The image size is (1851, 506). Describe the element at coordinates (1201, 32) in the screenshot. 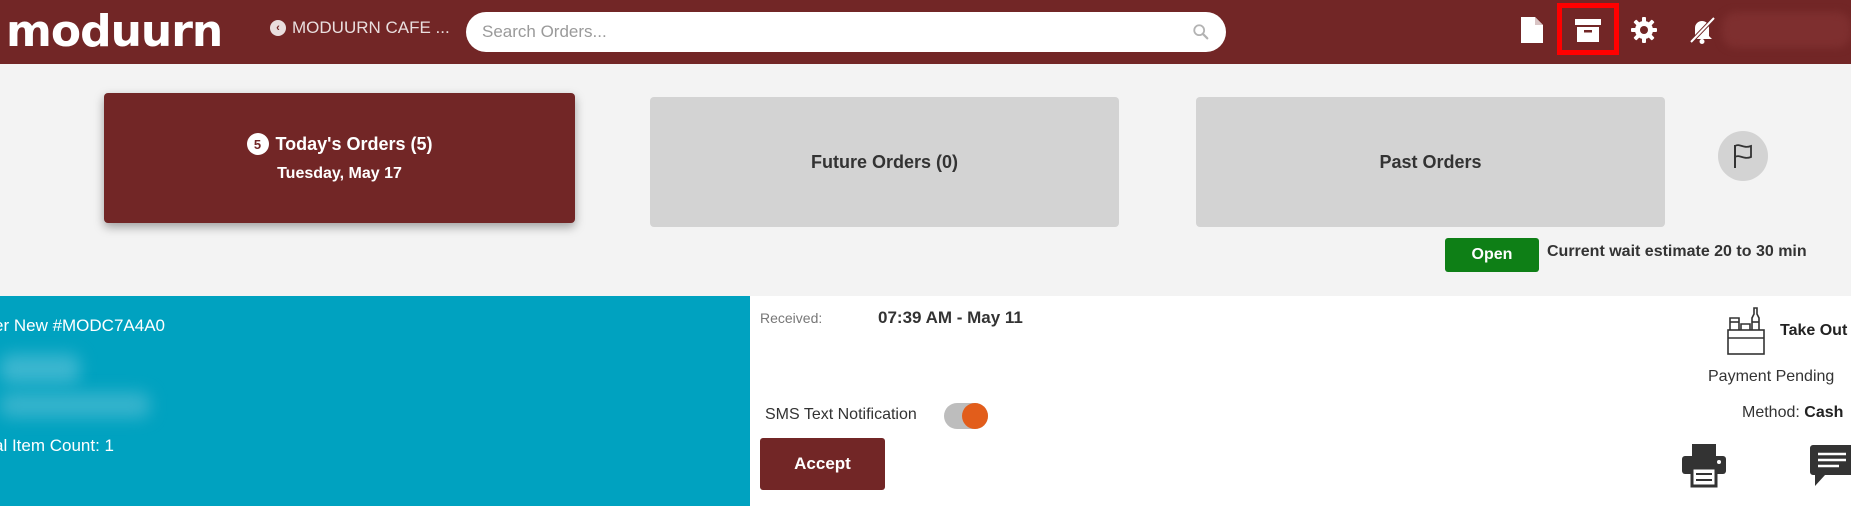

I see `search-icon` at that location.